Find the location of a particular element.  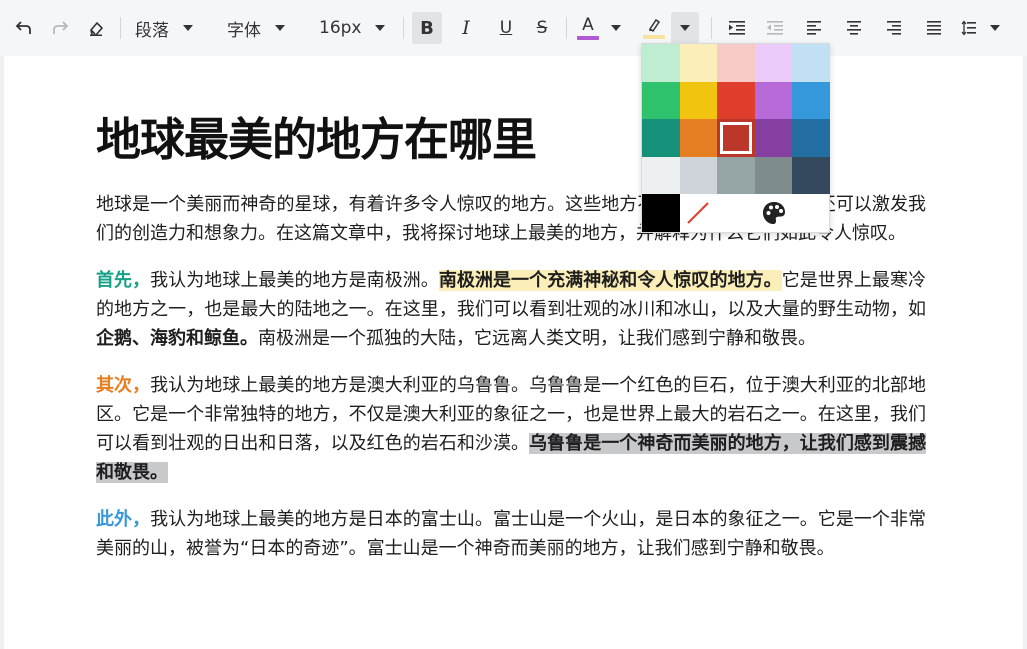

palette-icon is located at coordinates (773, 213).